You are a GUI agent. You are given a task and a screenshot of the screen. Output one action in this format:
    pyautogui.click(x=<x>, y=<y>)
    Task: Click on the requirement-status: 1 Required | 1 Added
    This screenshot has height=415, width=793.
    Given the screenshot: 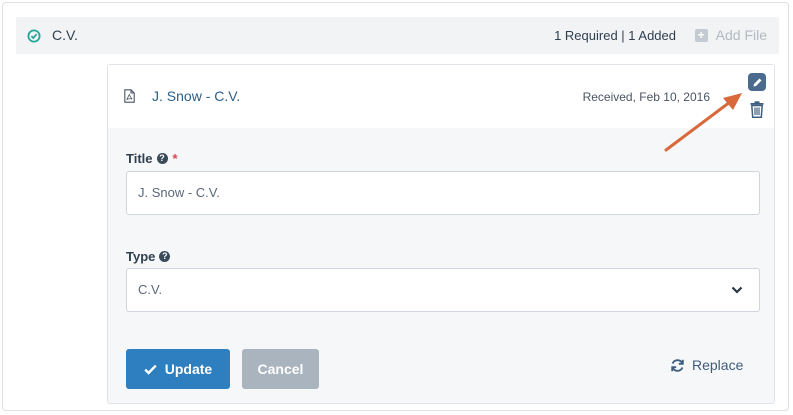 What is the action you would take?
    pyautogui.click(x=615, y=35)
    